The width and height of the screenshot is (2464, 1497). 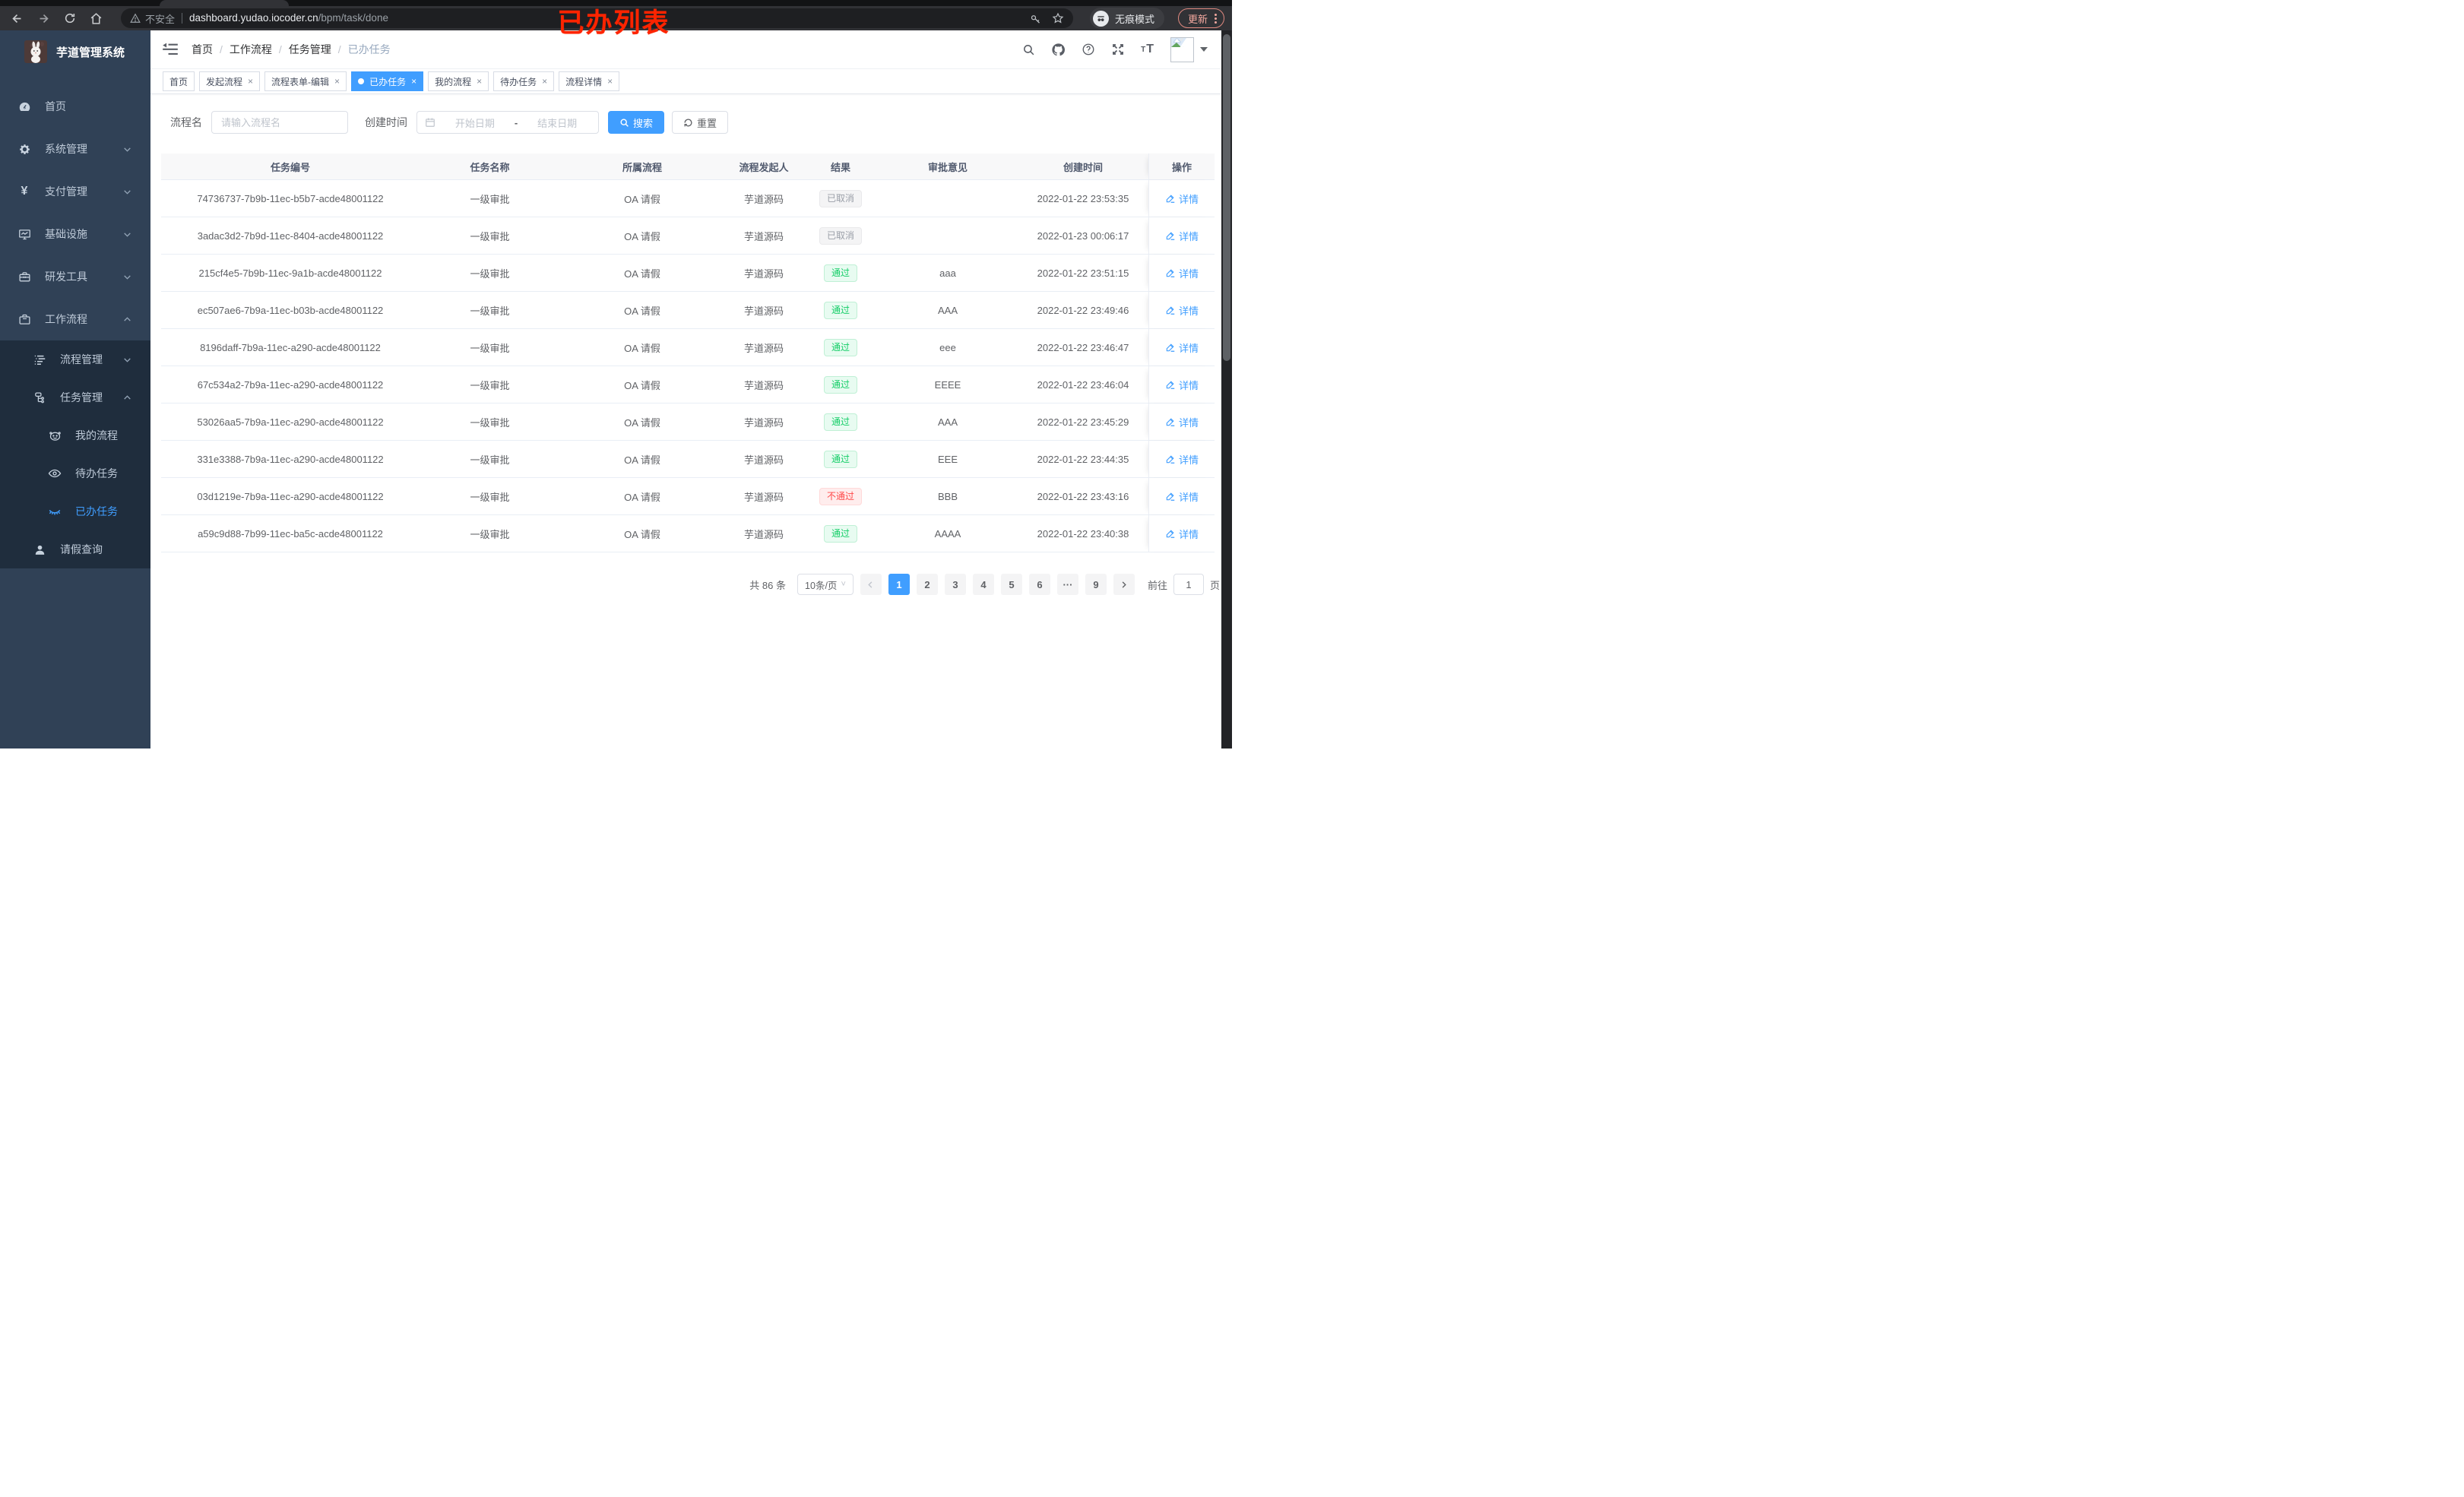 What do you see at coordinates (1157, 585) in the screenshot?
I see `goto-label: 前往` at bounding box center [1157, 585].